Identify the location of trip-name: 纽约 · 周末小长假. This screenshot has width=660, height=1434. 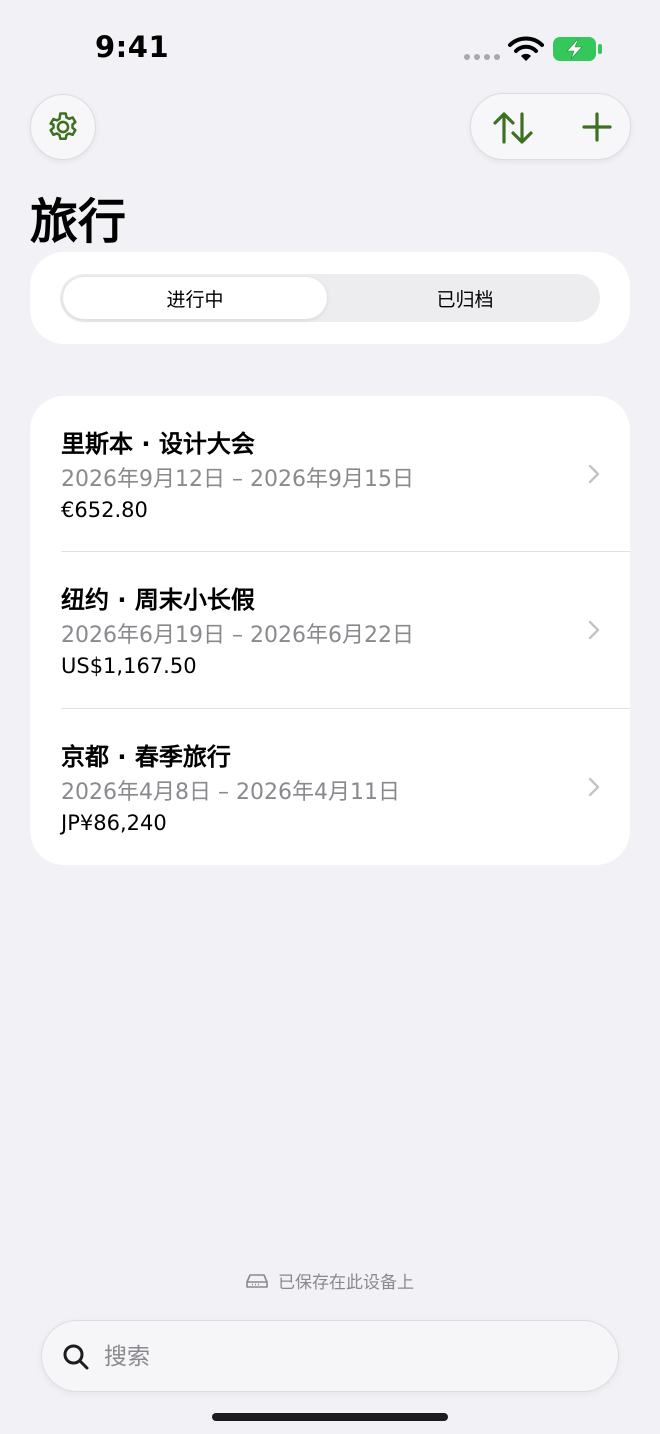
(158, 600).